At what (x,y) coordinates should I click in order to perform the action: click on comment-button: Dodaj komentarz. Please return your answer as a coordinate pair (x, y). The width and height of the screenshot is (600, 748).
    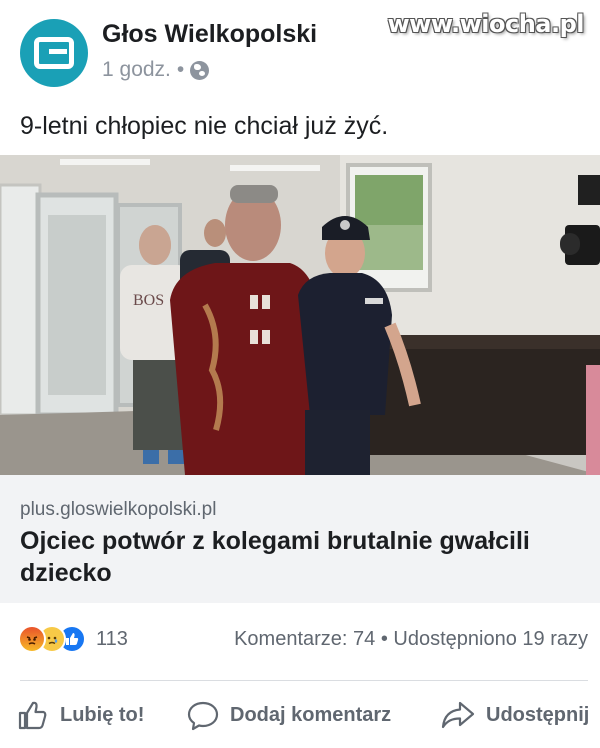
    Looking at the image, I should click on (288, 715).